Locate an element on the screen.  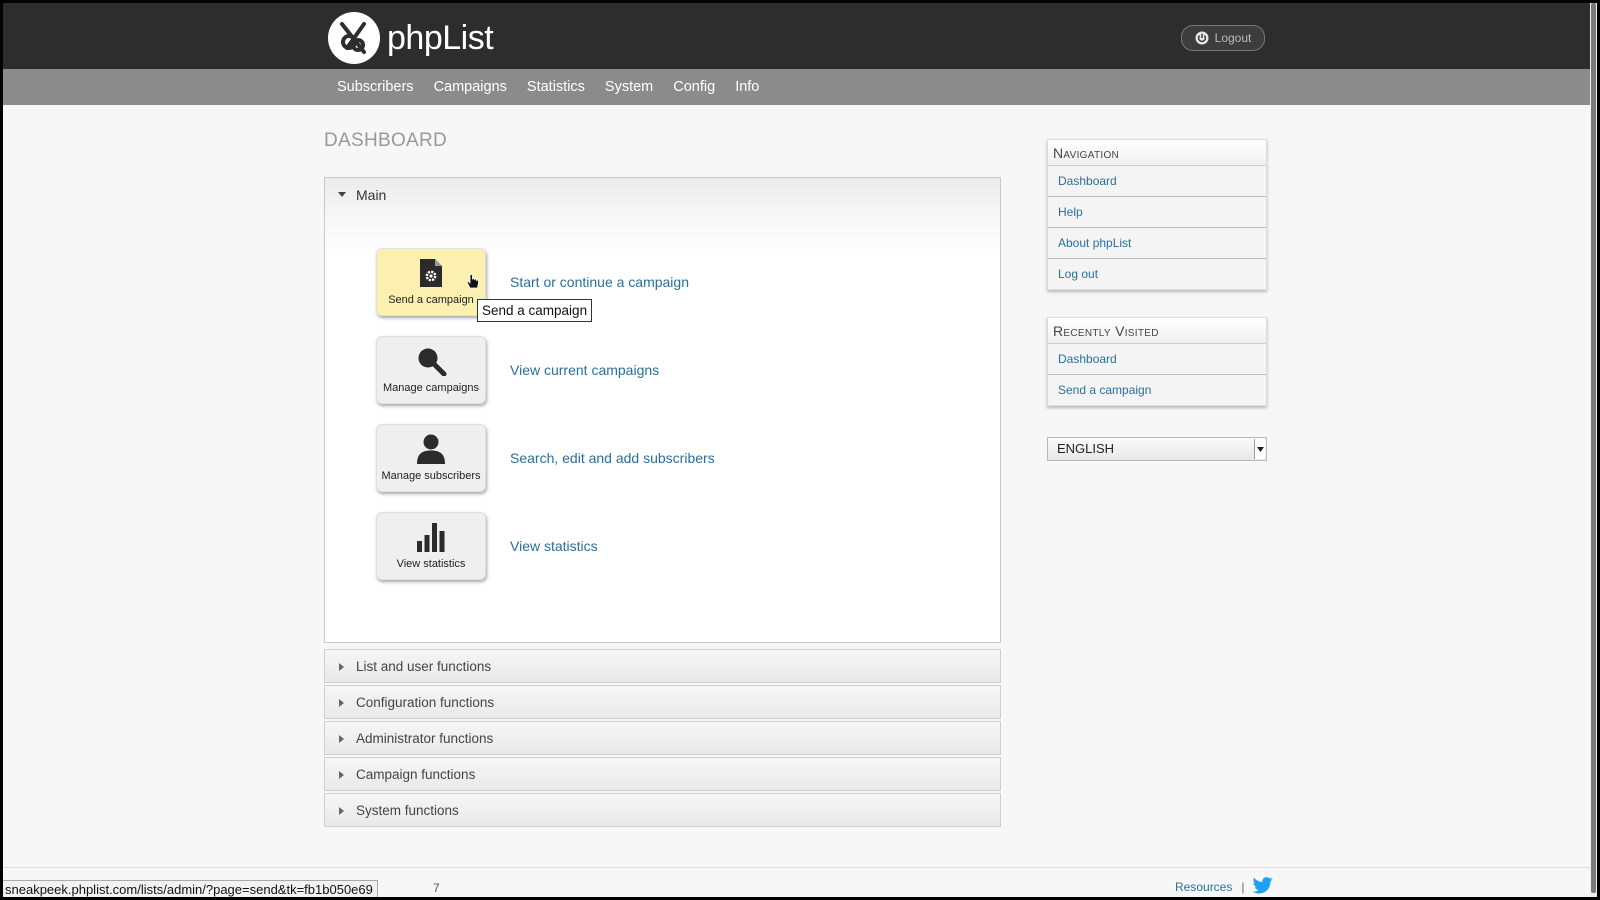
navigation-title: Navigation is located at coordinates (1157, 153).